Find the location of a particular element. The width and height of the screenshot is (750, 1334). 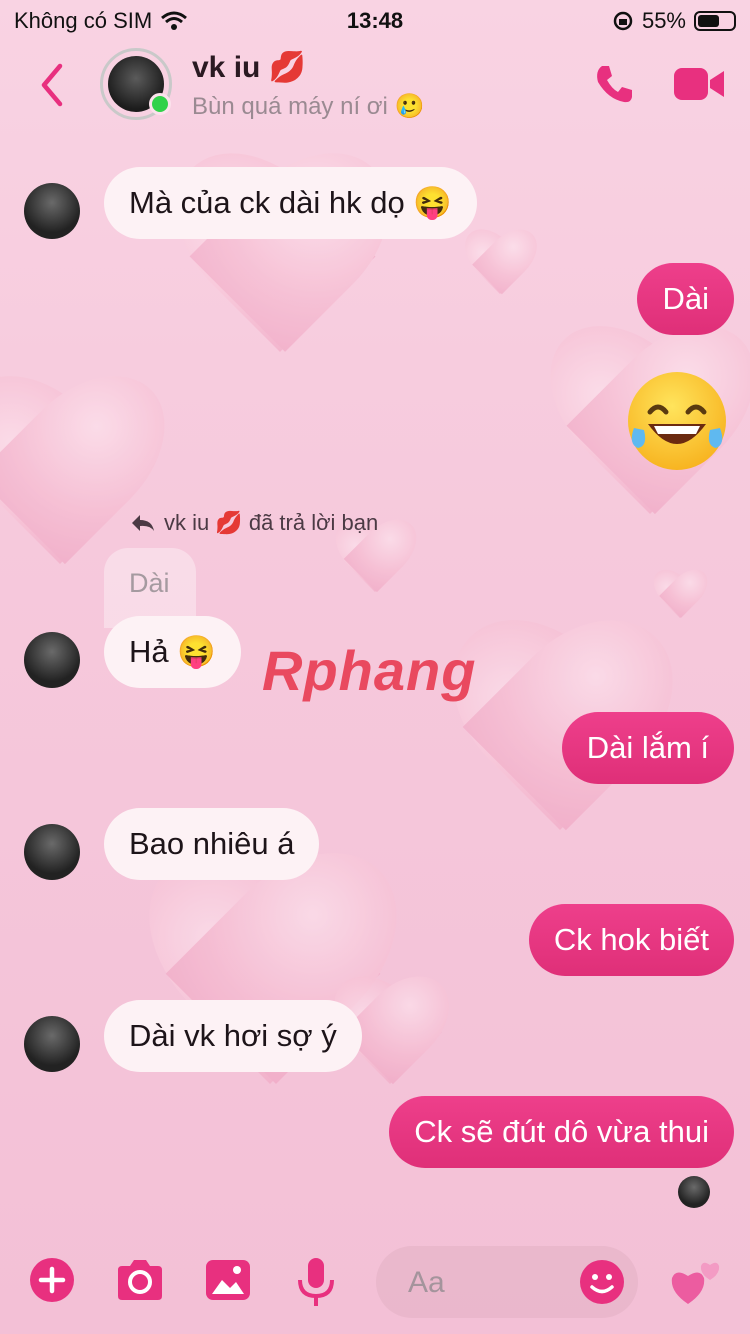

watermark-text: Rphang is located at coordinates (369, 670).